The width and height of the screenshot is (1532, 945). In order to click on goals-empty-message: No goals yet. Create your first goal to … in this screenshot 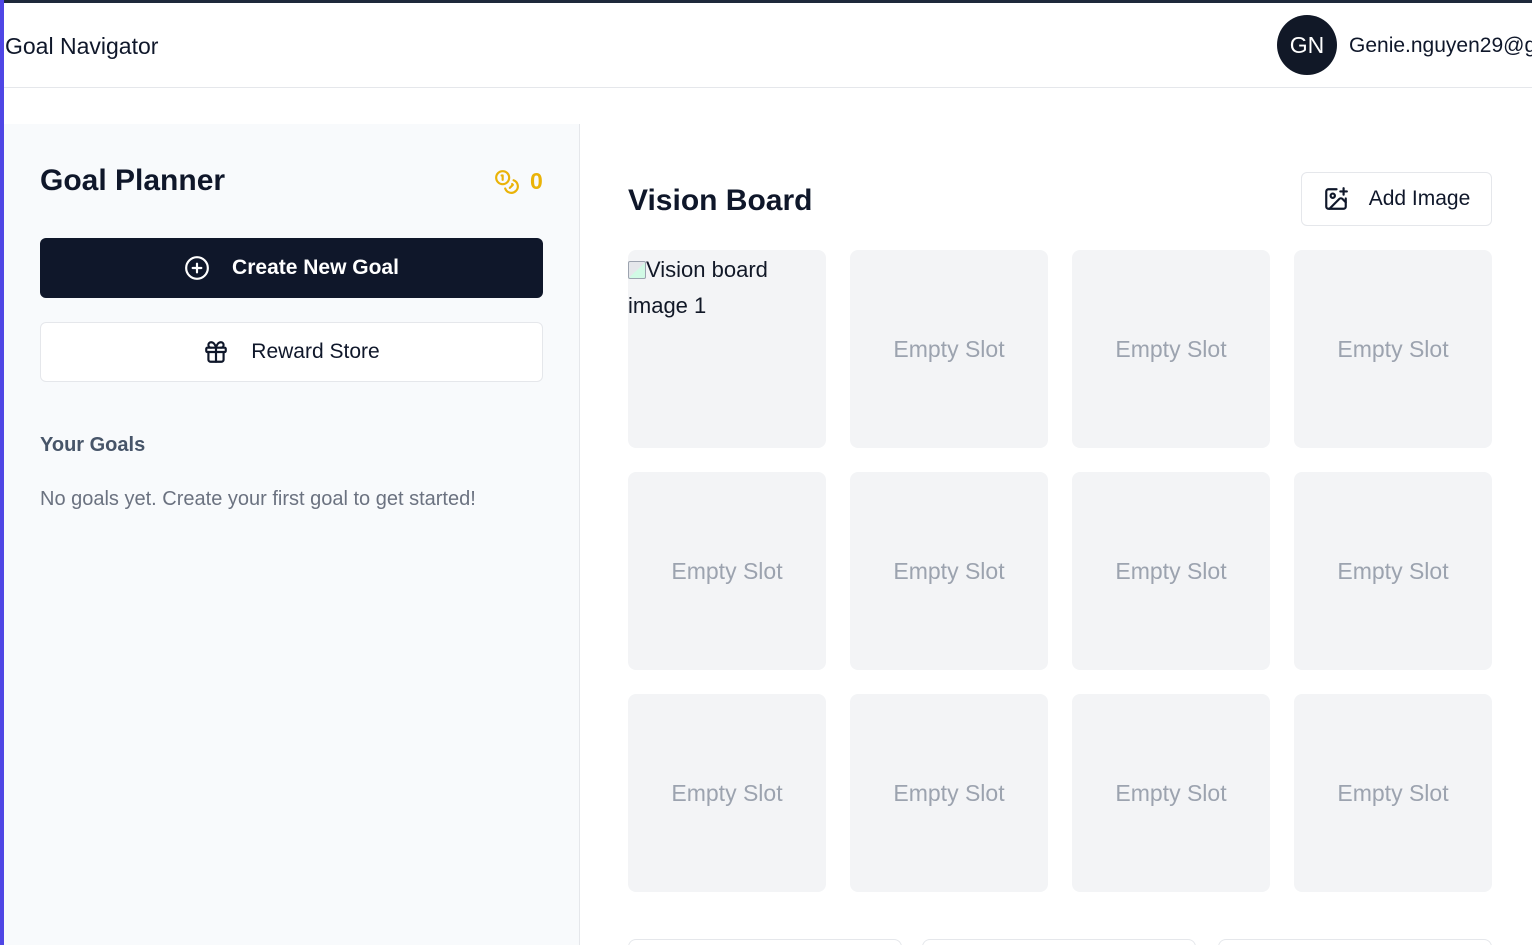, I will do `click(258, 499)`.